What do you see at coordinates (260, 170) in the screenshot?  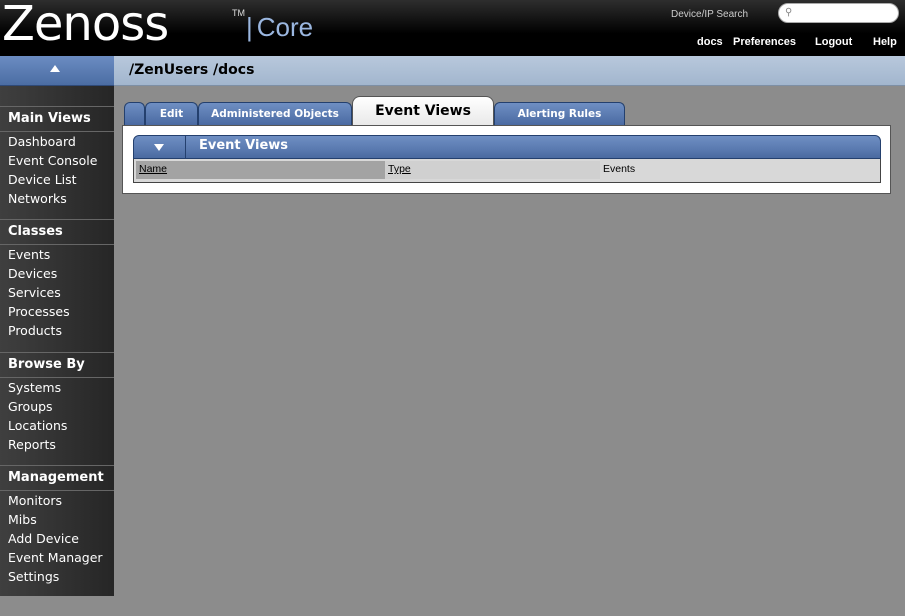 I see `column-header-name: Name` at bounding box center [260, 170].